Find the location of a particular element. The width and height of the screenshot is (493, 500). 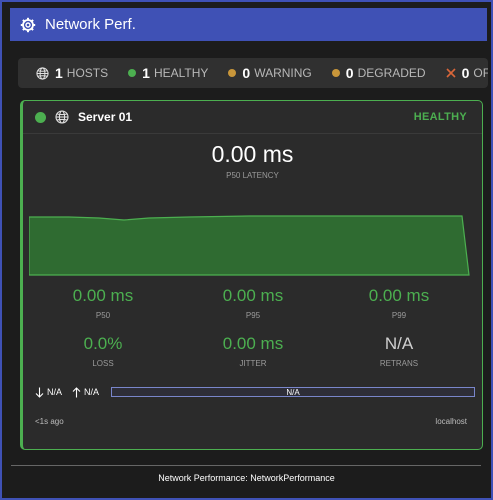

summary-degraded: 0 DEGRADED is located at coordinates (378, 73).